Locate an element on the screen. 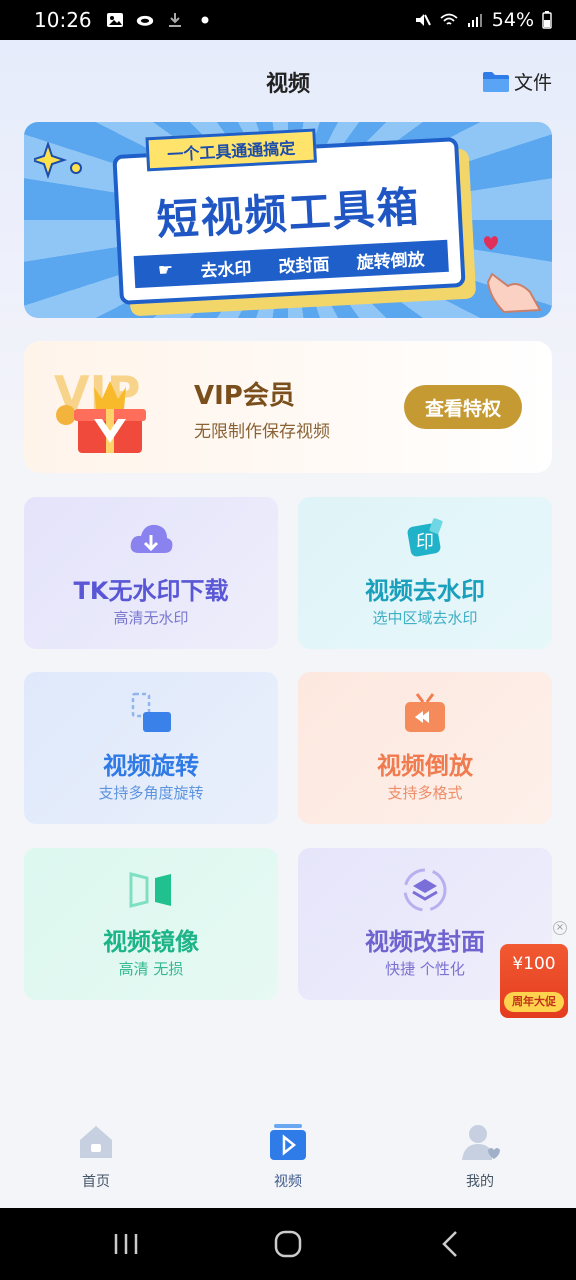 Image resolution: width=576 pixels, height=1280 pixels. dot-icon is located at coordinates (205, 20).